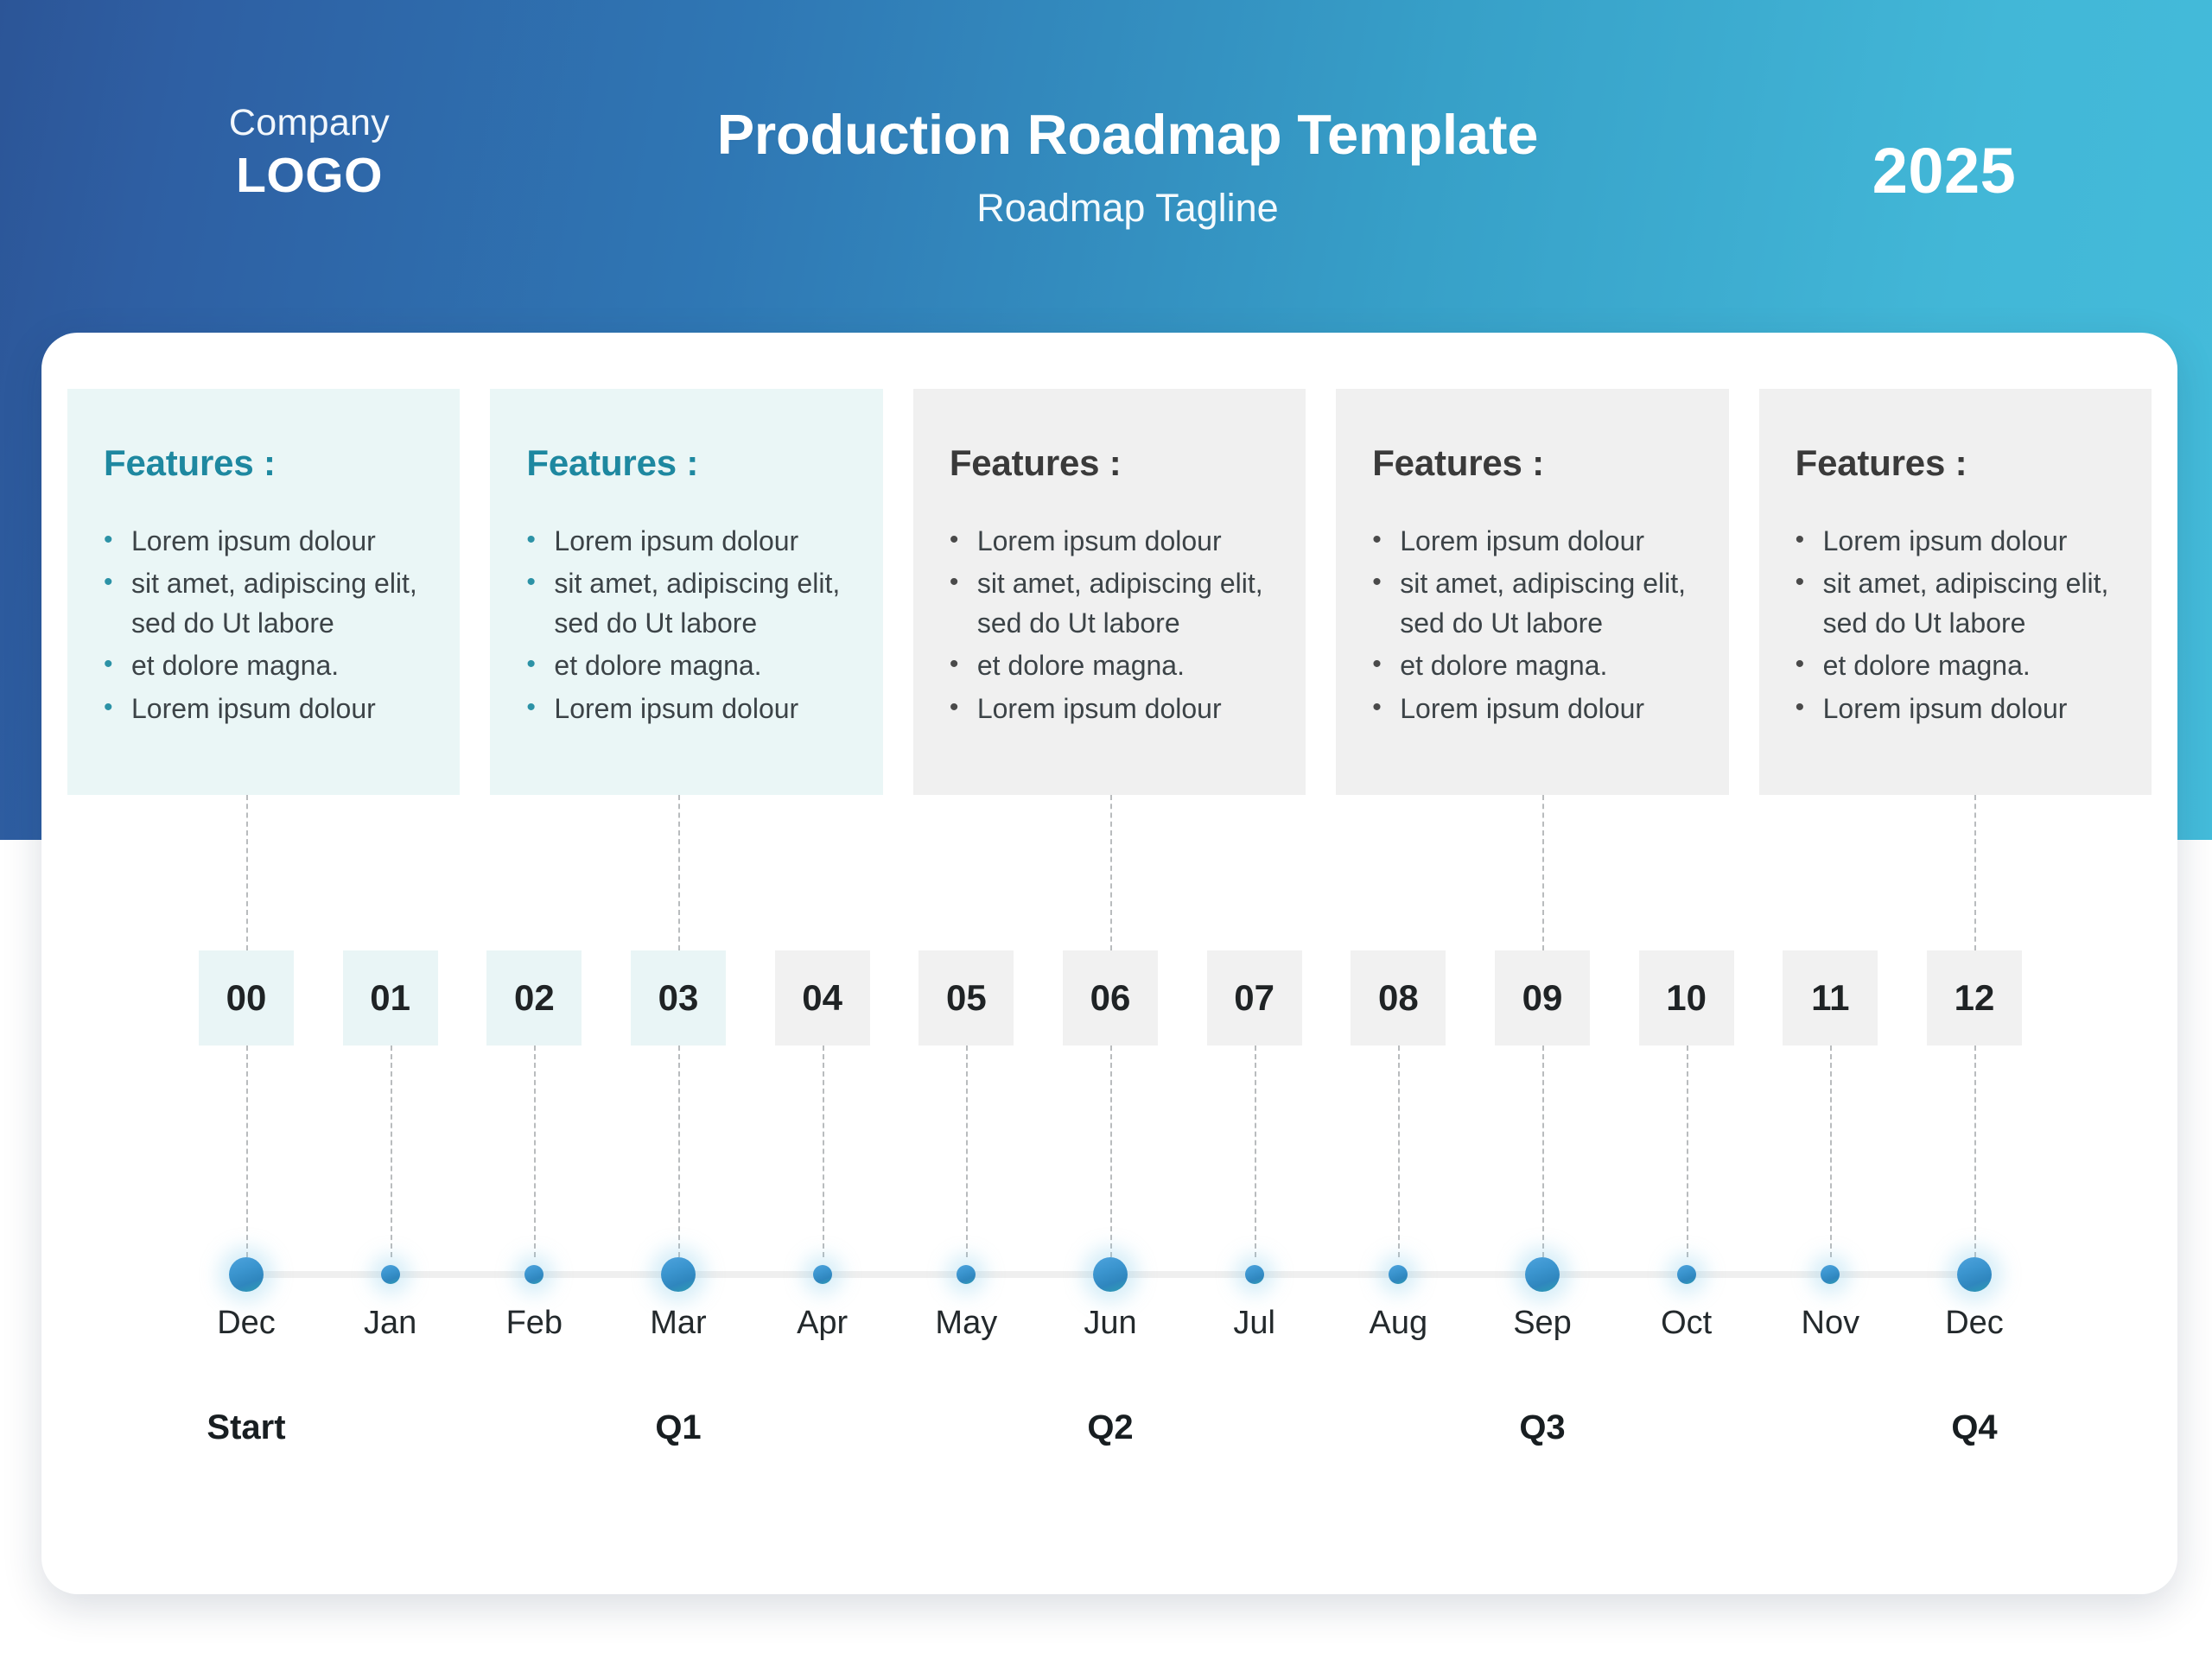  I want to click on milestone-number-box: 01, so click(390, 998).